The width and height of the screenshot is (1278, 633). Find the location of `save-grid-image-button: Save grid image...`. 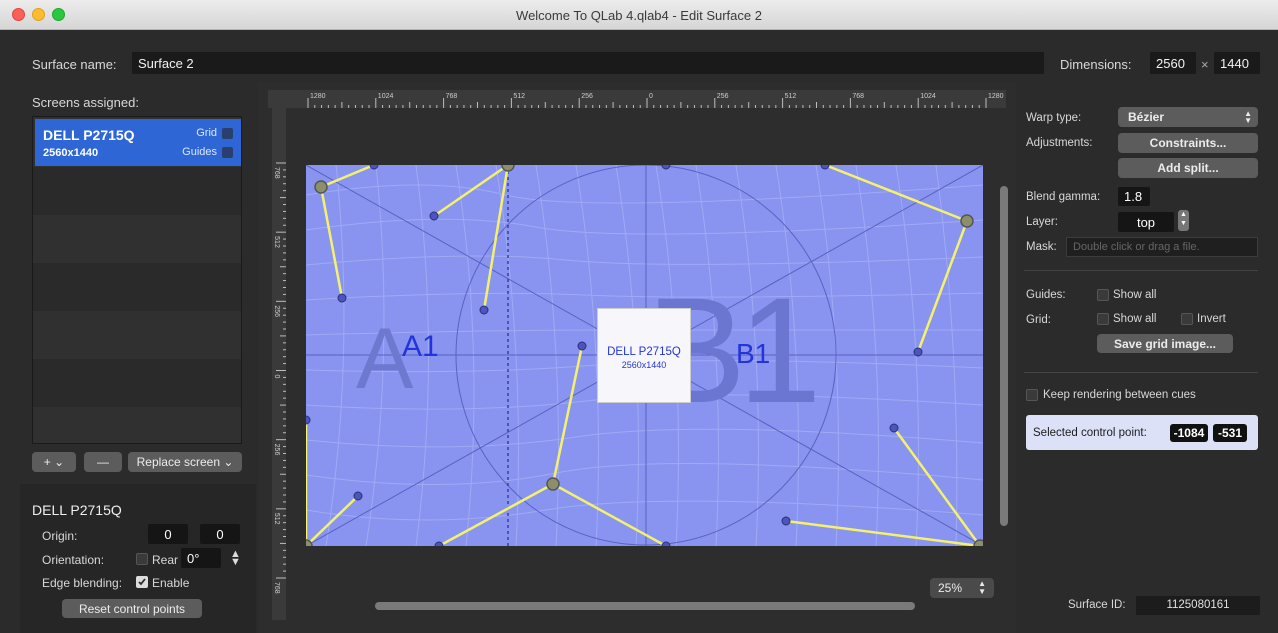

save-grid-image-button: Save grid image... is located at coordinates (1165, 343).